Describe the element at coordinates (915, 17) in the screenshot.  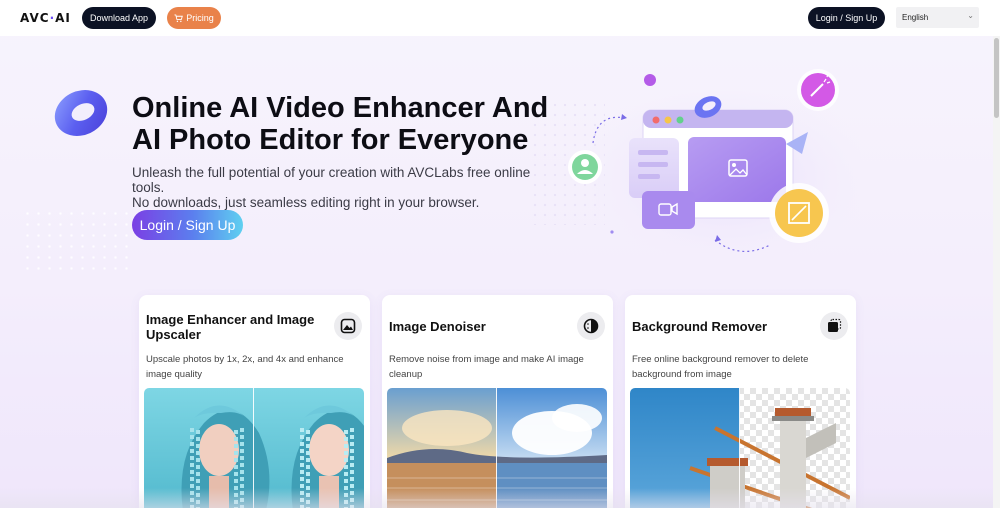
I see `language-value: English` at that location.